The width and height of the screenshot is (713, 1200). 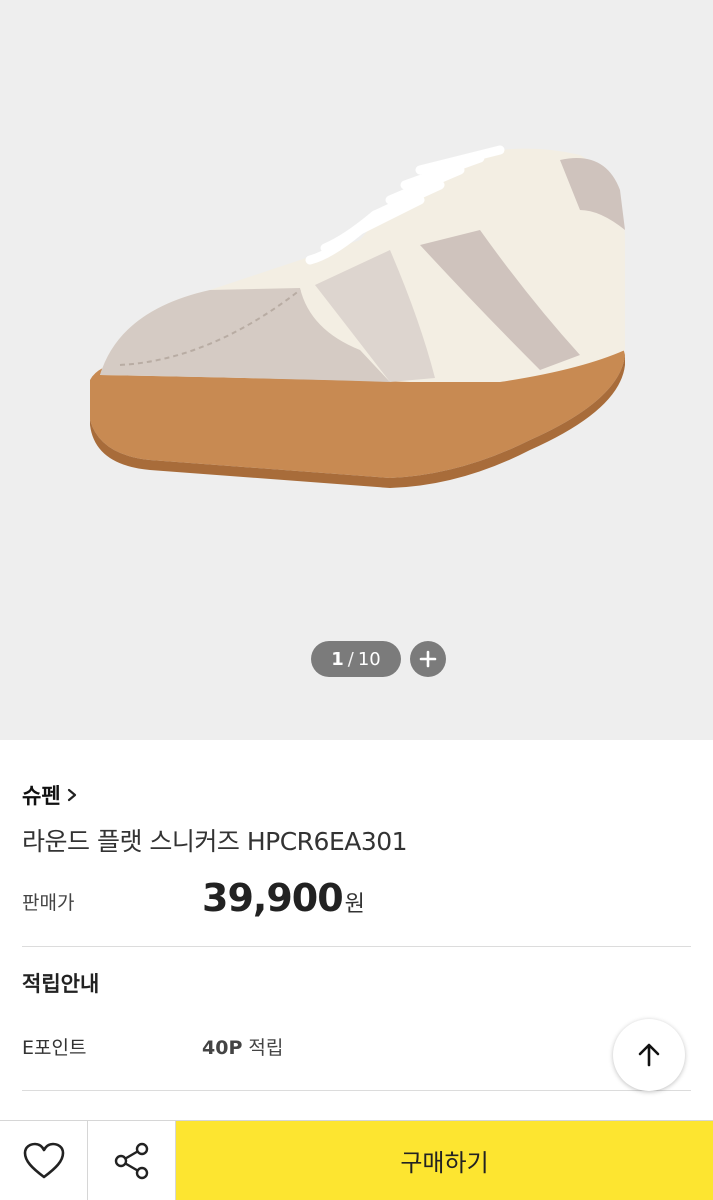 What do you see at coordinates (266, 1048) in the screenshot?
I see `points-suffix: 적립` at bounding box center [266, 1048].